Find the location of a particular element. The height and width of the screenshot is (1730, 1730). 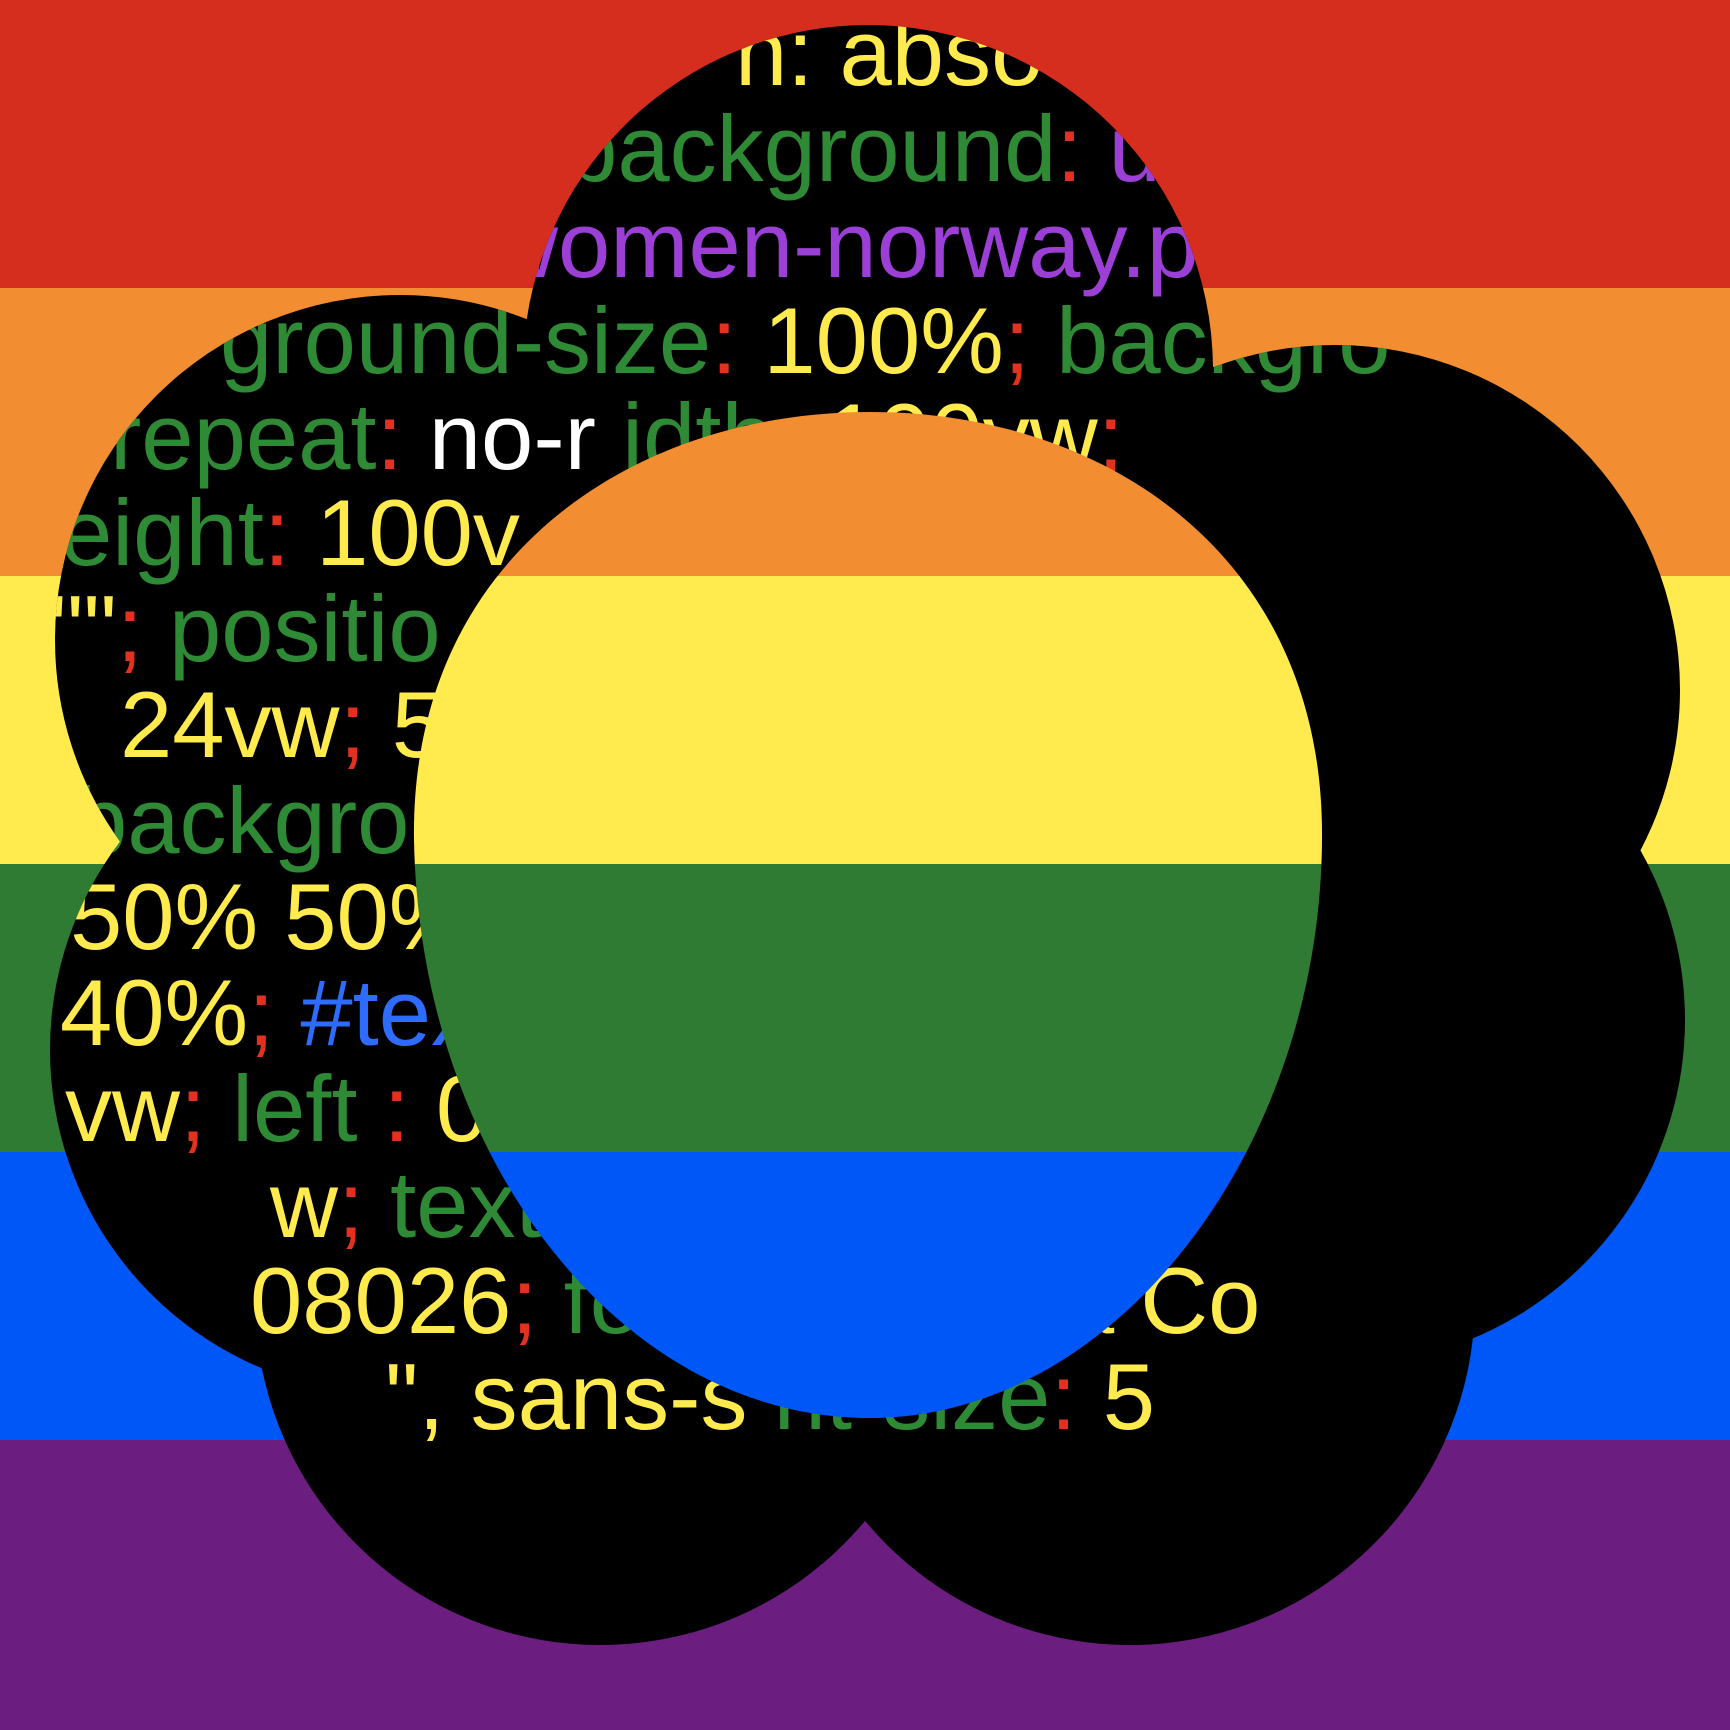

code-line: w; background: url(../ is located at coordinates (884, 148).